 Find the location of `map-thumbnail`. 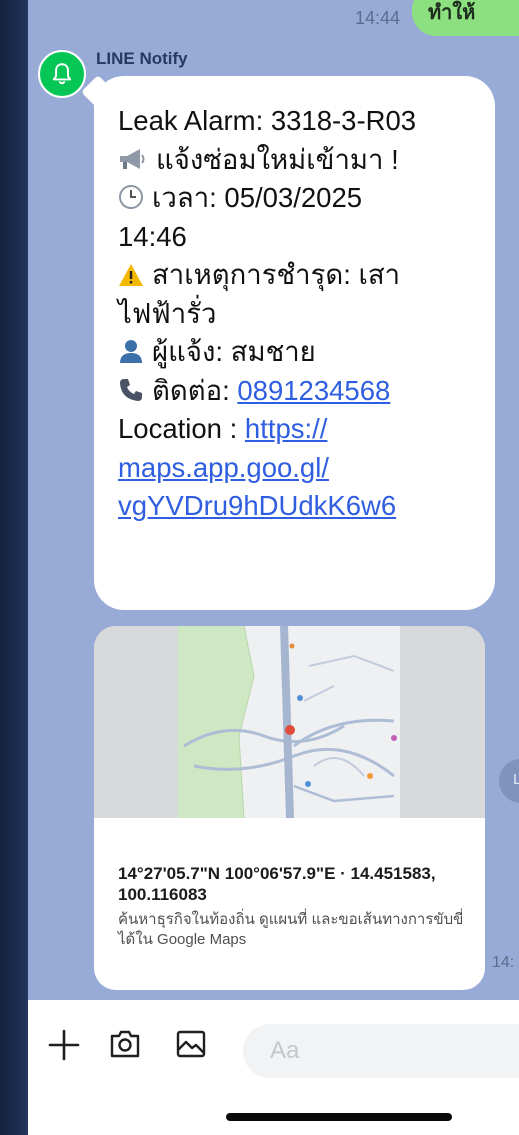

map-thumbnail is located at coordinates (289, 722).